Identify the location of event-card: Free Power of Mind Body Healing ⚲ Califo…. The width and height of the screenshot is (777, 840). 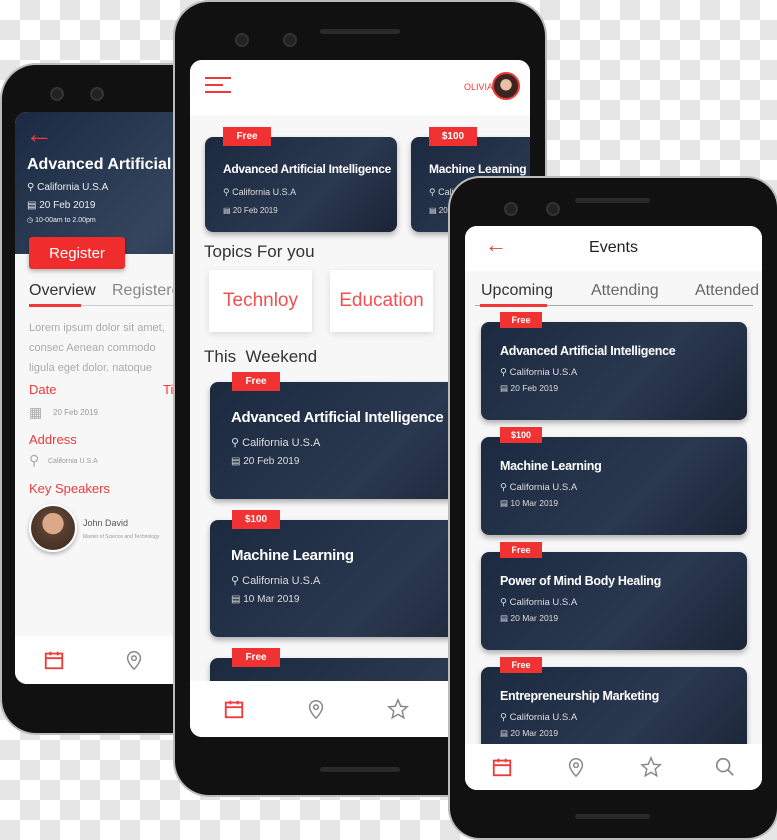
(614, 596).